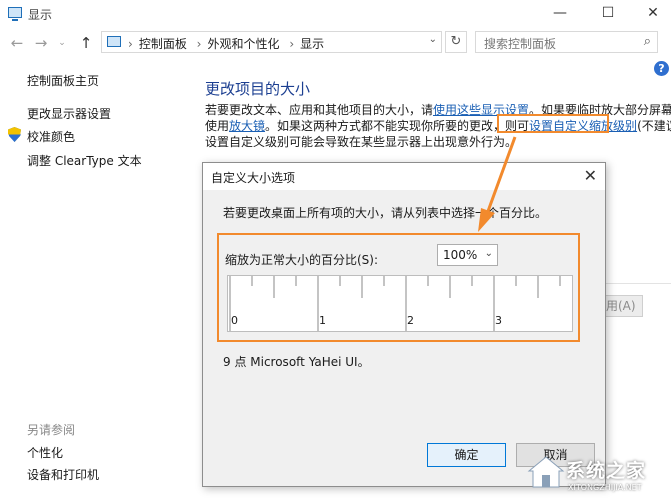  Describe the element at coordinates (312, 44) in the screenshot. I see `breadcrumb-display: 显示` at that location.